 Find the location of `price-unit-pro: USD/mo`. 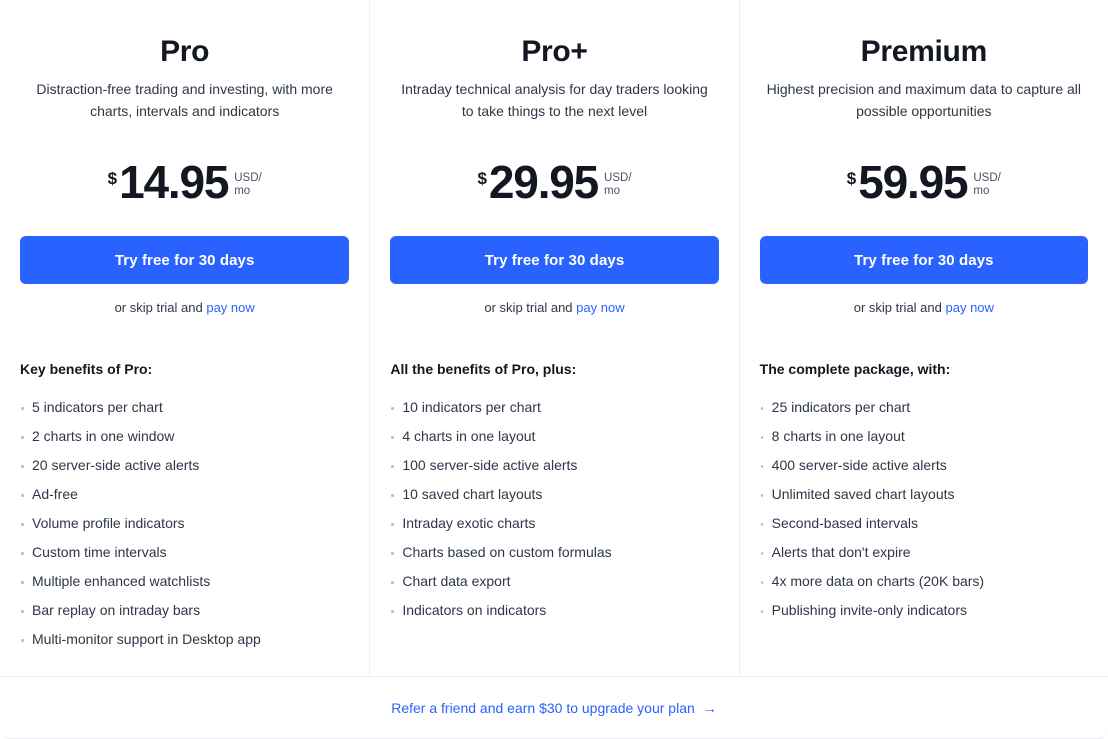

price-unit-pro: USD/mo is located at coordinates (248, 184).